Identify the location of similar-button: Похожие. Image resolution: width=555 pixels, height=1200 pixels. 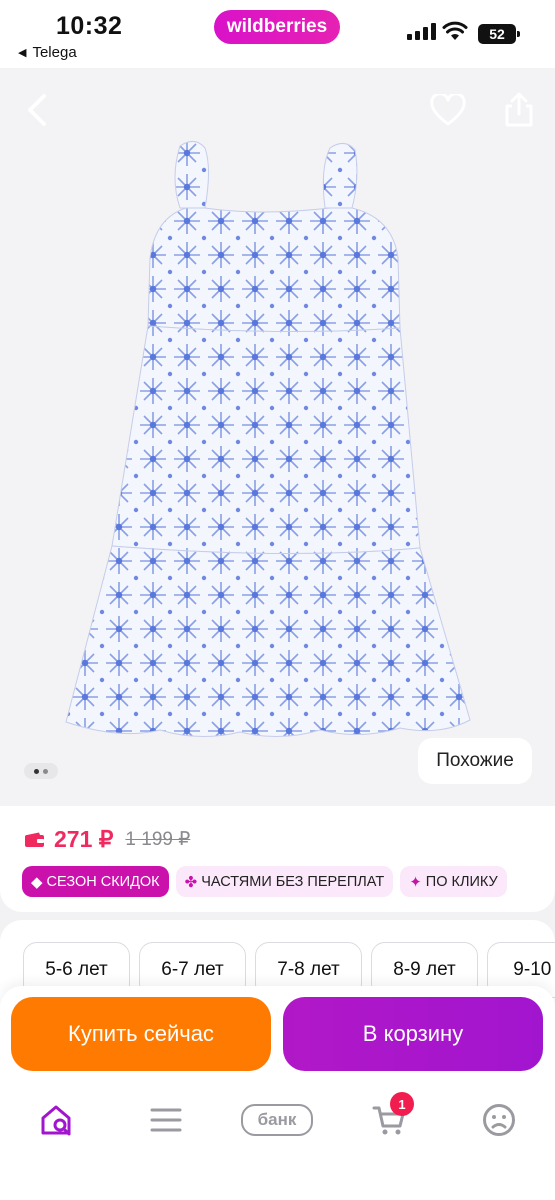
(475, 761).